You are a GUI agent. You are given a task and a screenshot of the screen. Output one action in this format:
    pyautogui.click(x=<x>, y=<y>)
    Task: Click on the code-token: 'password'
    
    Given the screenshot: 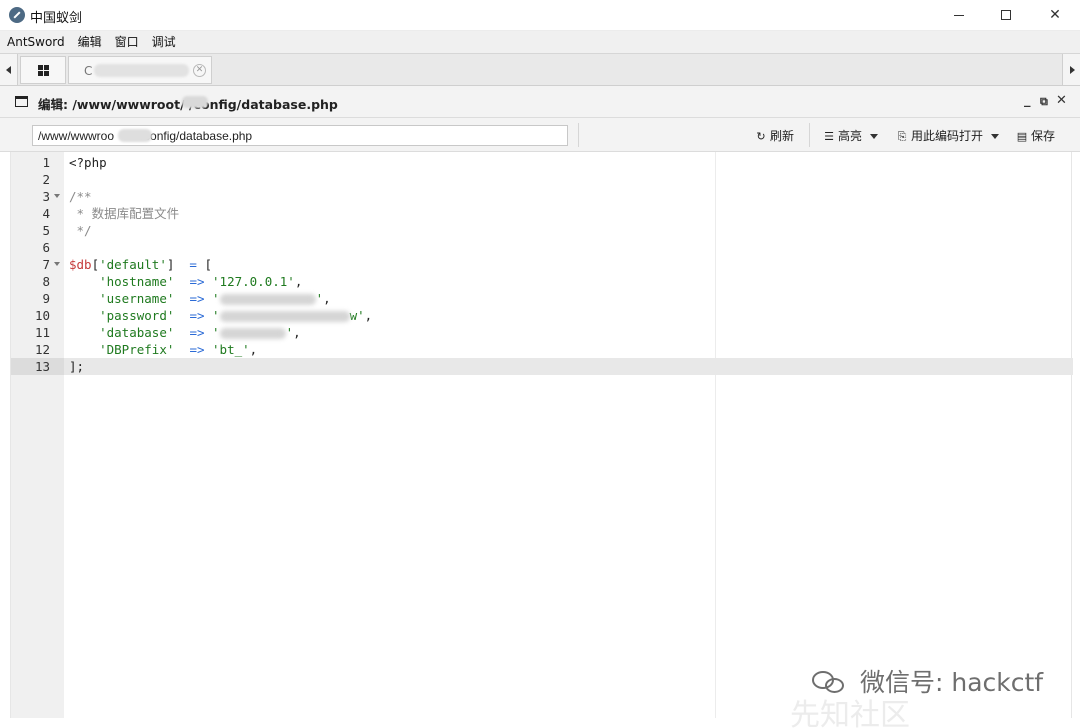 What is the action you would take?
    pyautogui.click(x=137, y=315)
    